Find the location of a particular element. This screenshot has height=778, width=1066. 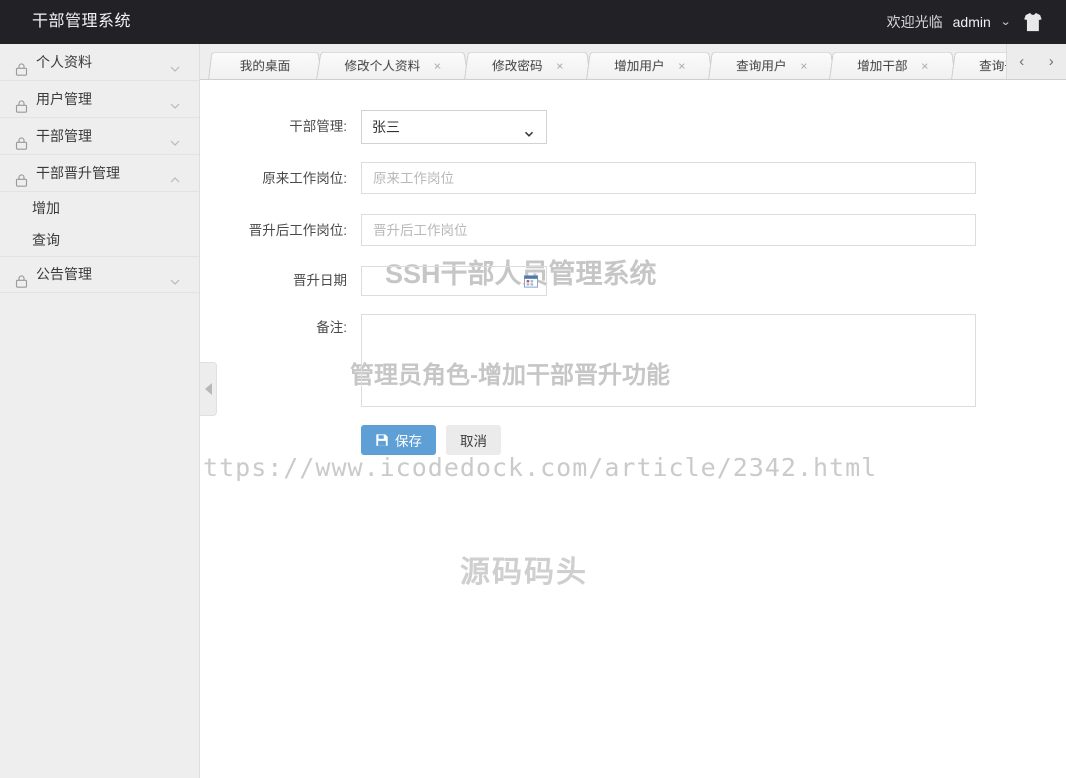

sidebar-item-user-management: 用户管理 is located at coordinates (99, 99).